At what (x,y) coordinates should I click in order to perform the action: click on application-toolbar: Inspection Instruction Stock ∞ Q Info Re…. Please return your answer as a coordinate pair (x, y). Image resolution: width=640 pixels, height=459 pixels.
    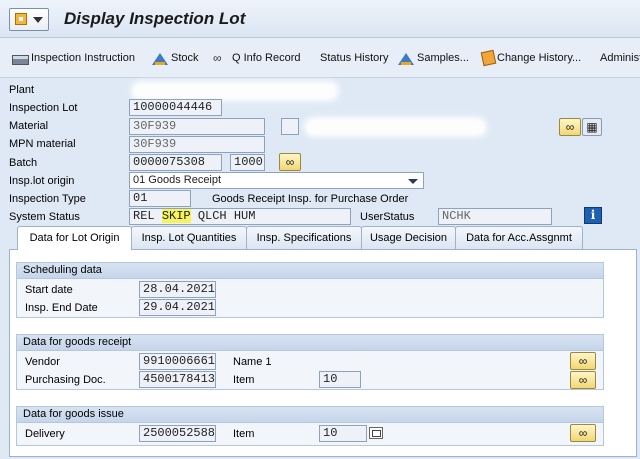
    Looking at the image, I should click on (320, 58).